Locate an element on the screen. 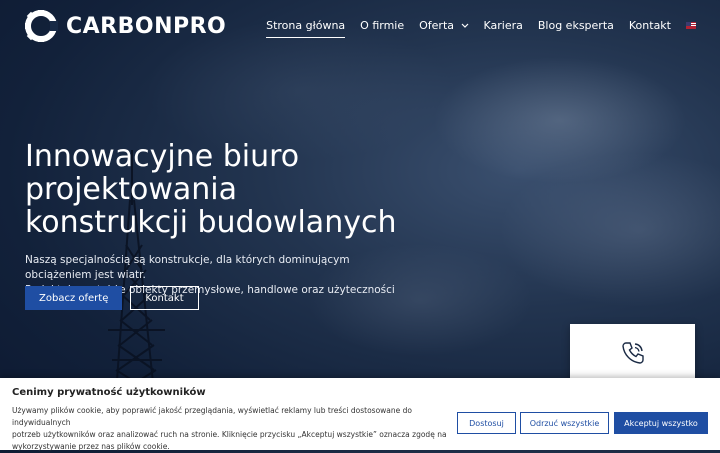 This screenshot has height=453, width=720. accept-all-cookies-button: Akceptuj wszystko is located at coordinates (661, 423).